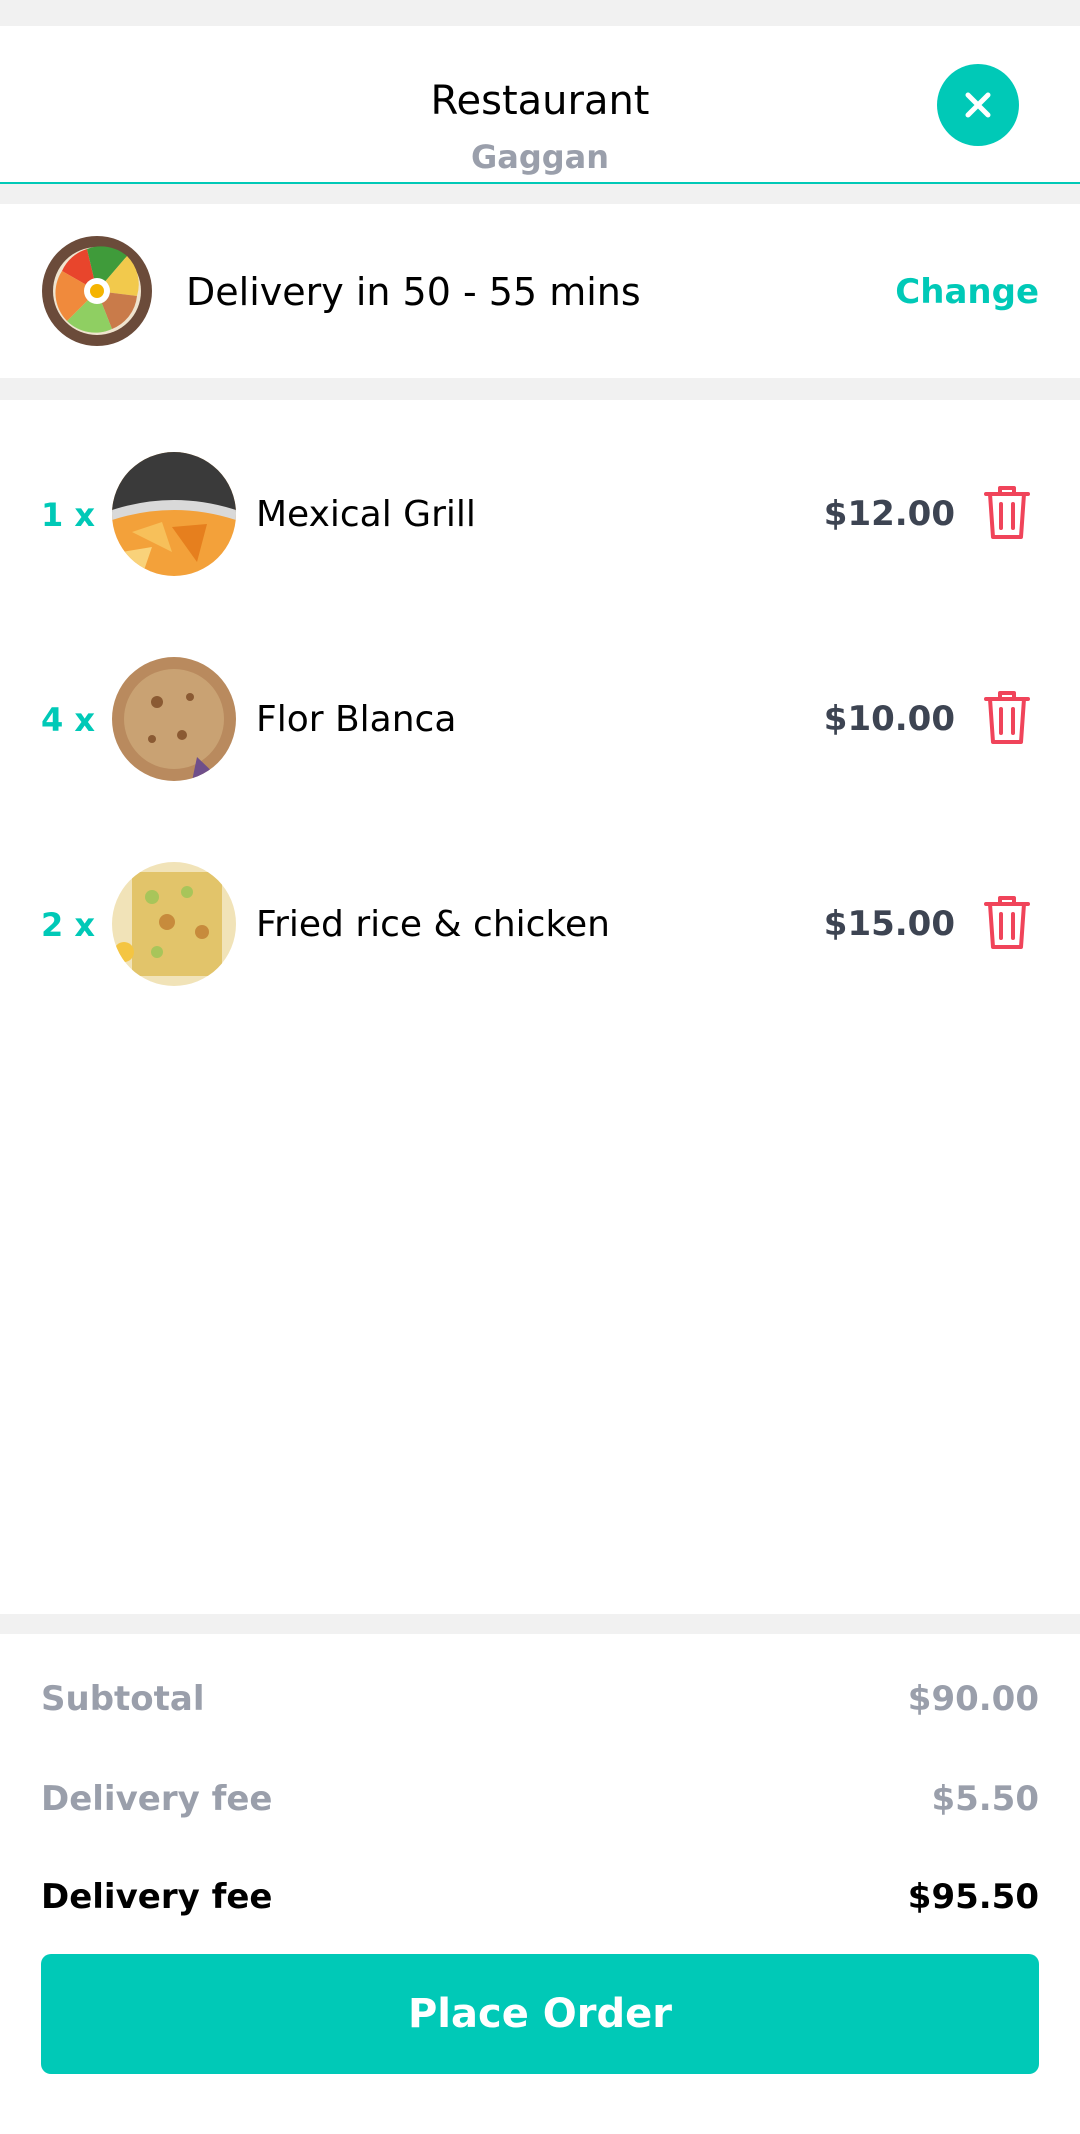 This screenshot has width=1080, height=2134. I want to click on close-icon, so click(978, 105).